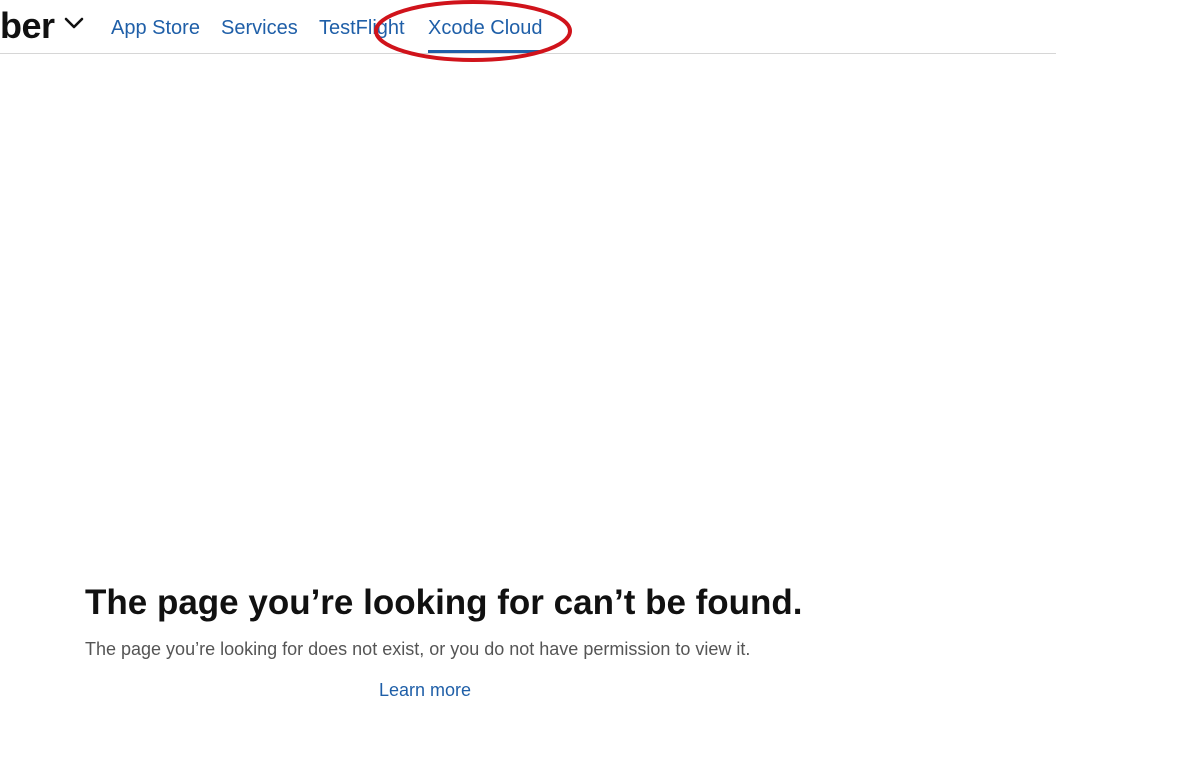  Describe the element at coordinates (425, 690) in the screenshot. I see `learn-more-link: Learn more` at that location.